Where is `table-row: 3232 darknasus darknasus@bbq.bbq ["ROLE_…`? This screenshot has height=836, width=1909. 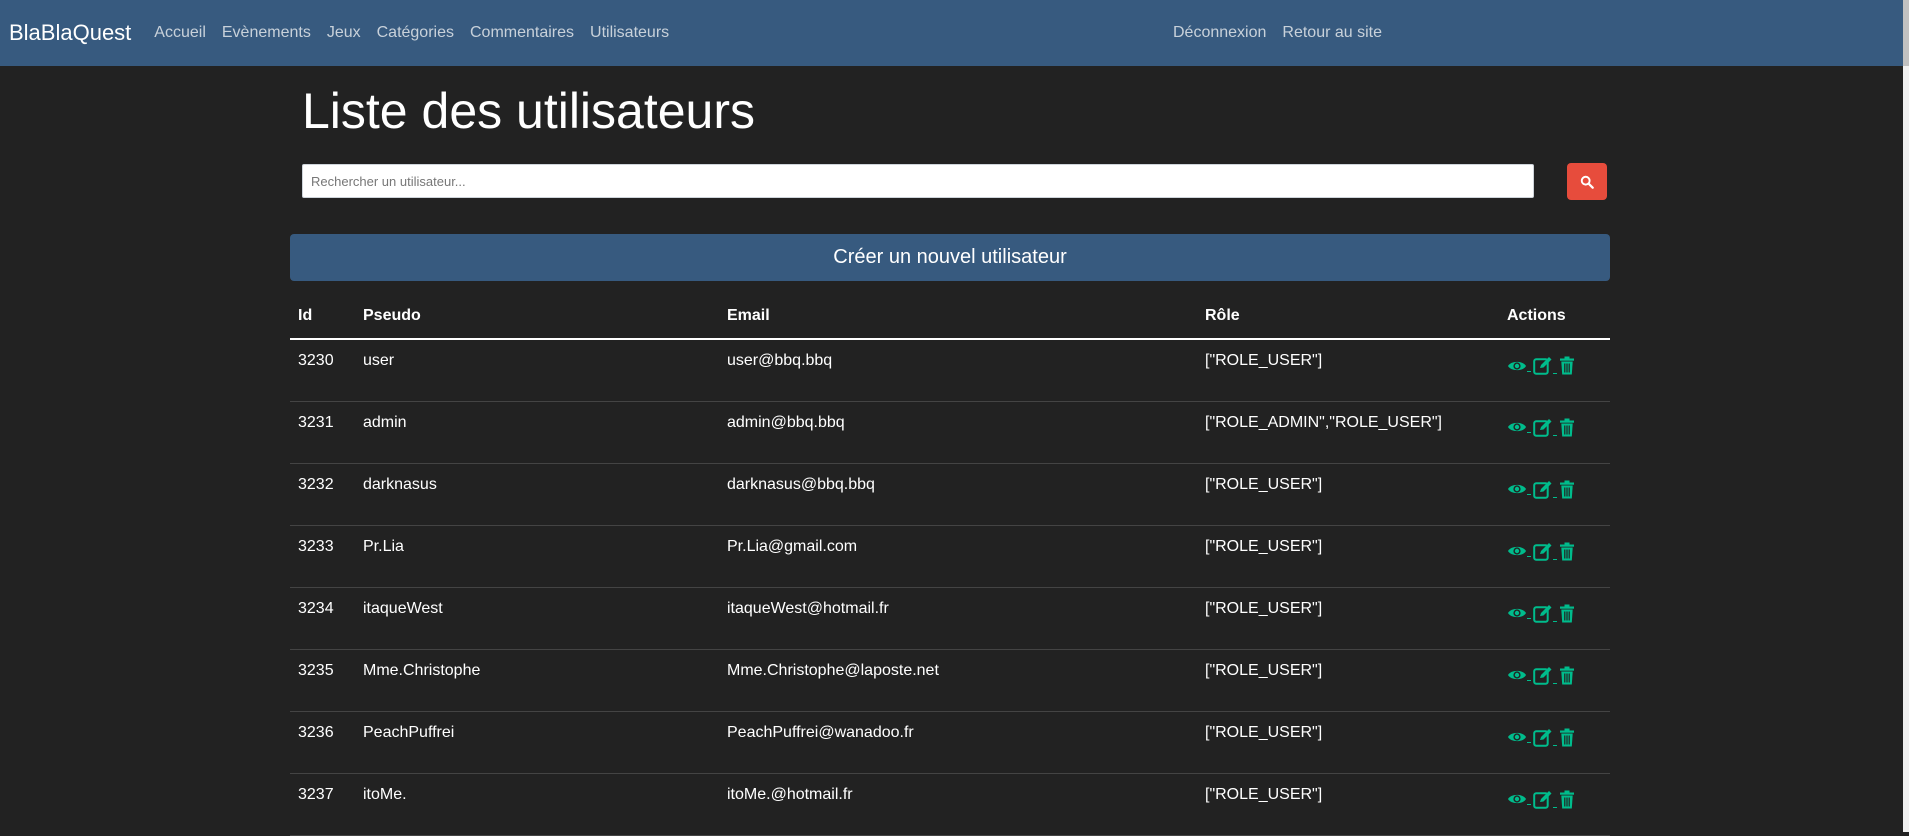 table-row: 3232 darknasus darknasus@bbq.bbq ["ROLE_… is located at coordinates (950, 494).